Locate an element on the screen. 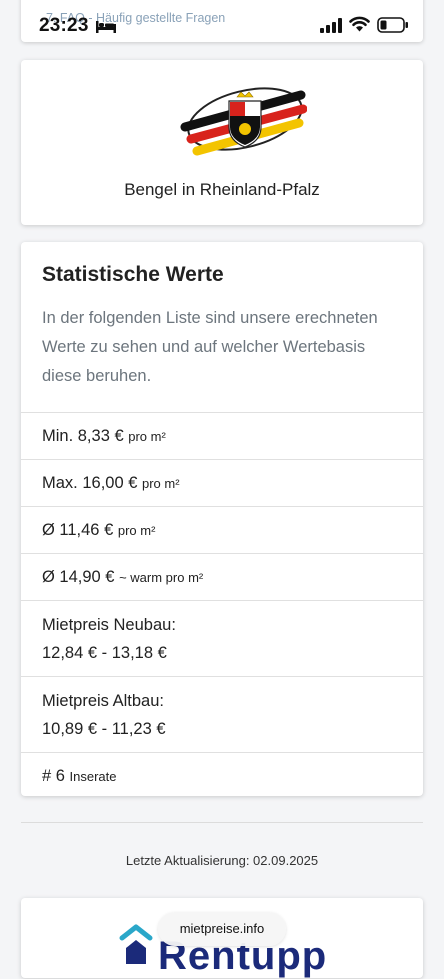  stat-value: Min. 8,33 € is located at coordinates (83, 436).